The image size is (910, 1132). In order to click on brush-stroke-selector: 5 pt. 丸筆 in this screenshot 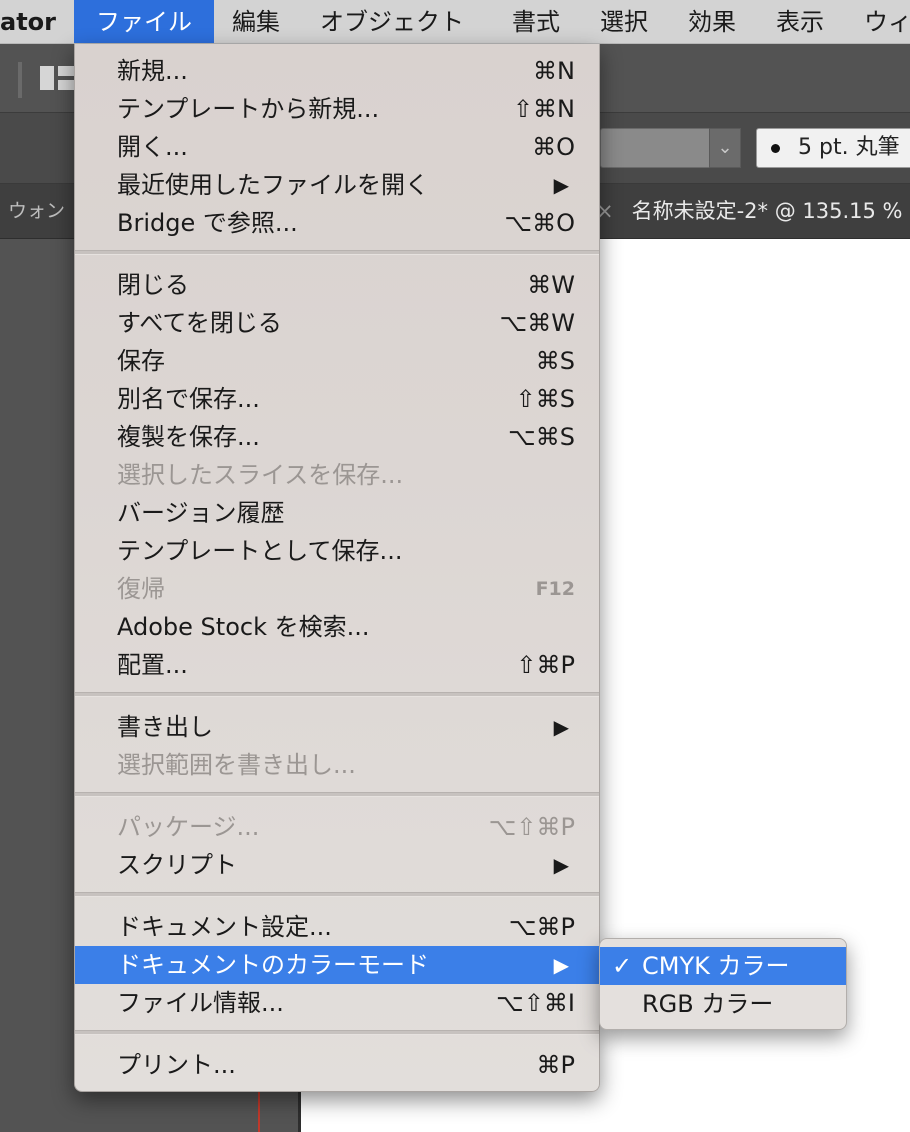, I will do `click(833, 148)`.